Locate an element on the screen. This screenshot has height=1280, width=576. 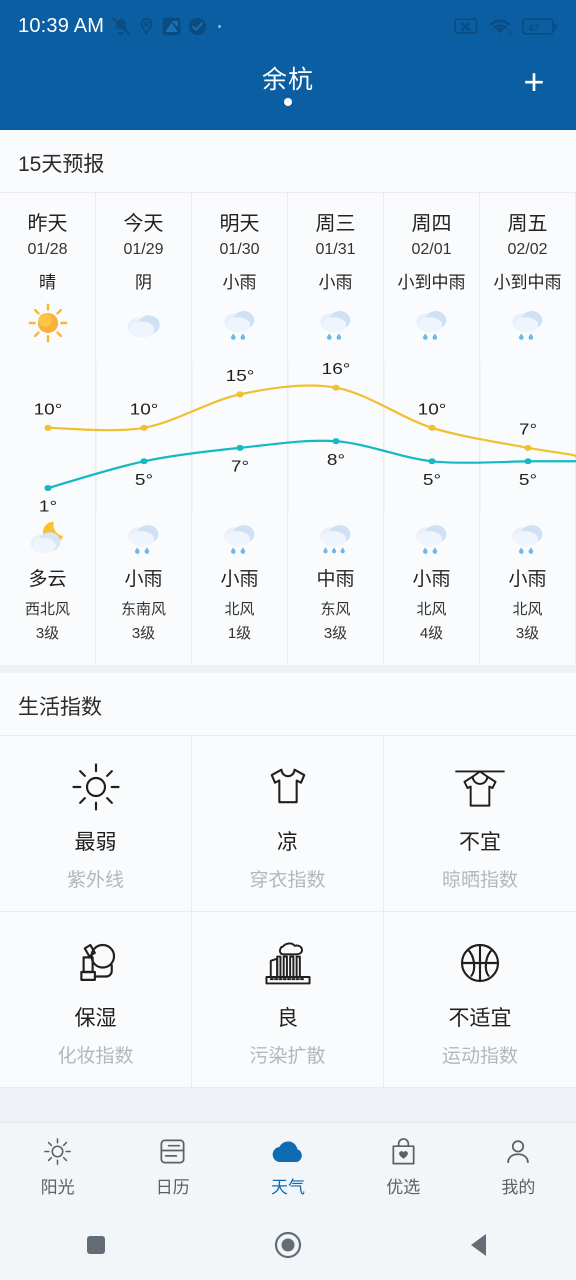
moon-cloud-icon is located at coordinates (48, 537).